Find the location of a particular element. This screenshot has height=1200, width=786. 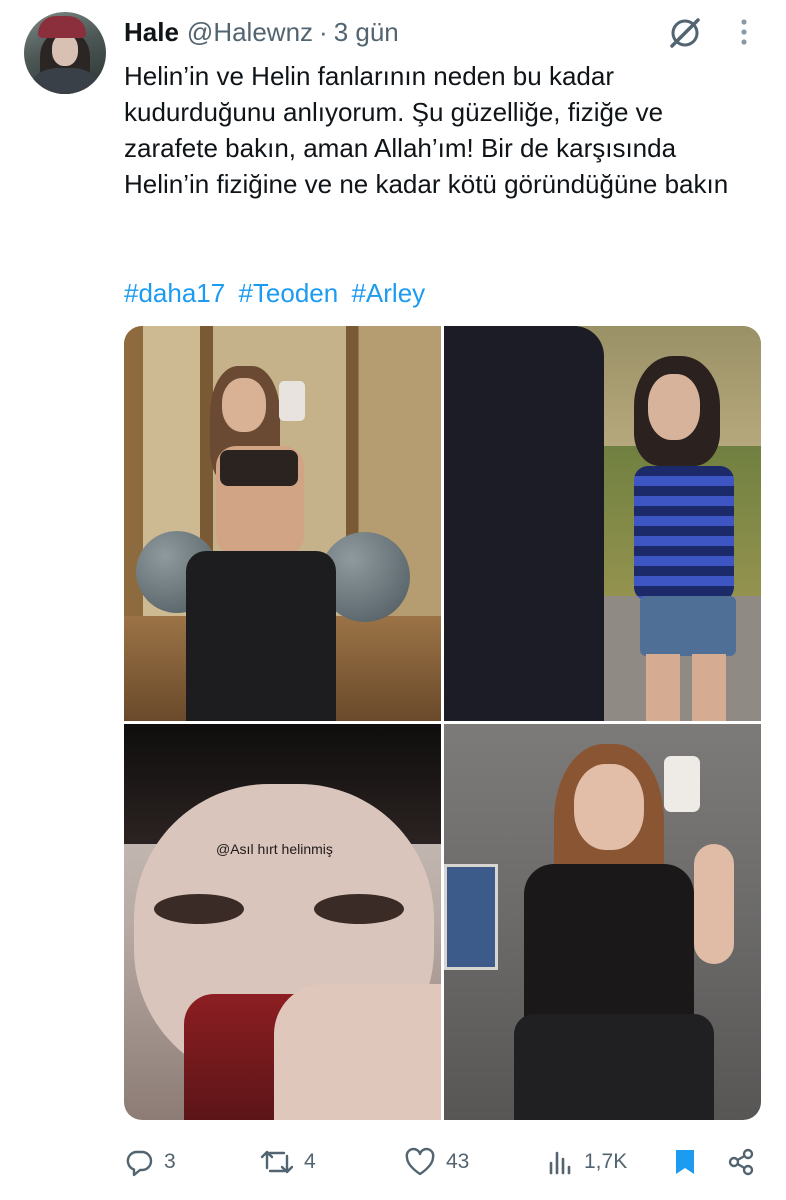

hashtags: #daha17 #Teoden #Arley is located at coordinates (277, 293).